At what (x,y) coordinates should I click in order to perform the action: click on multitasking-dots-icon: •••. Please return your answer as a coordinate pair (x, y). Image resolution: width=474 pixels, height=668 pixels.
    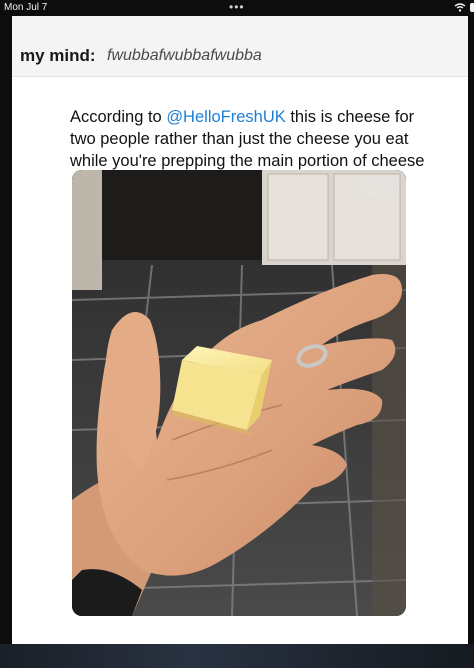
    Looking at the image, I should click on (237, 7).